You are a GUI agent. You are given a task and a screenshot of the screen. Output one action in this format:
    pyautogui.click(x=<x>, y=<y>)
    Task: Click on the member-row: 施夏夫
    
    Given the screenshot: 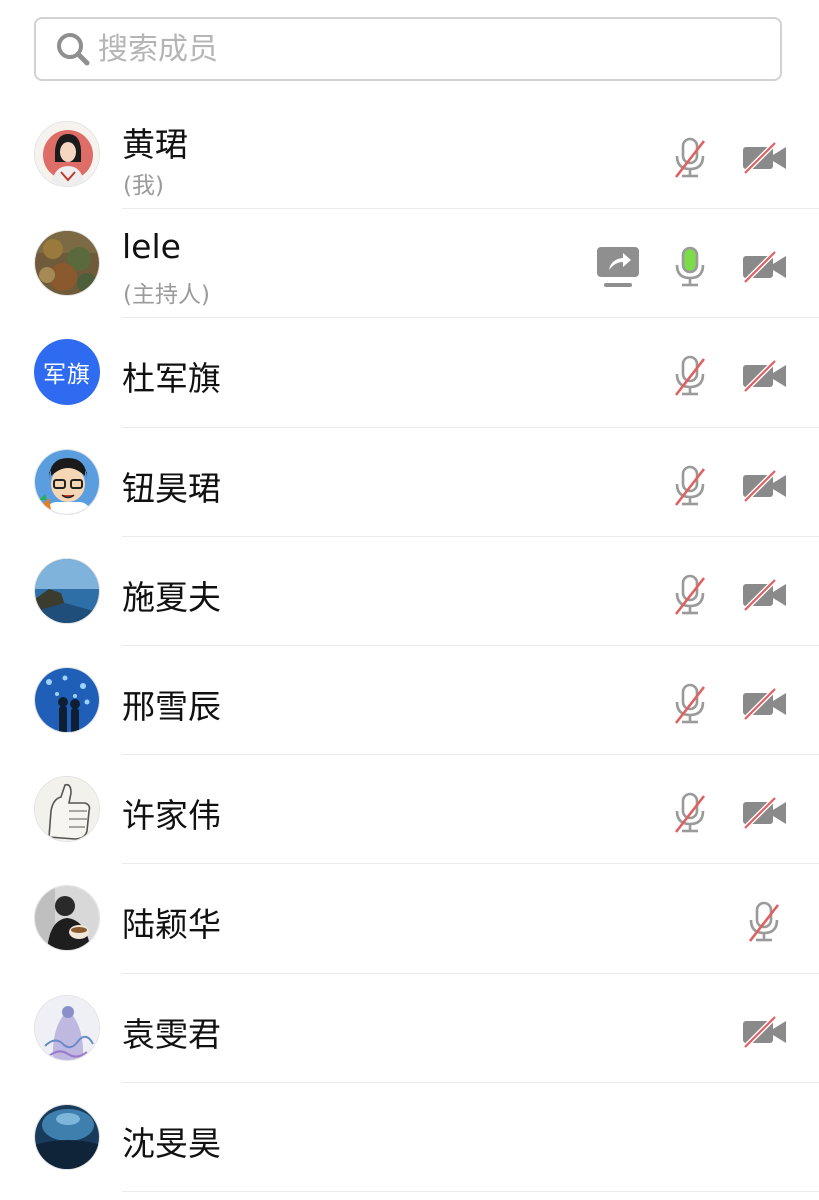 What is the action you would take?
    pyautogui.click(x=409, y=591)
    